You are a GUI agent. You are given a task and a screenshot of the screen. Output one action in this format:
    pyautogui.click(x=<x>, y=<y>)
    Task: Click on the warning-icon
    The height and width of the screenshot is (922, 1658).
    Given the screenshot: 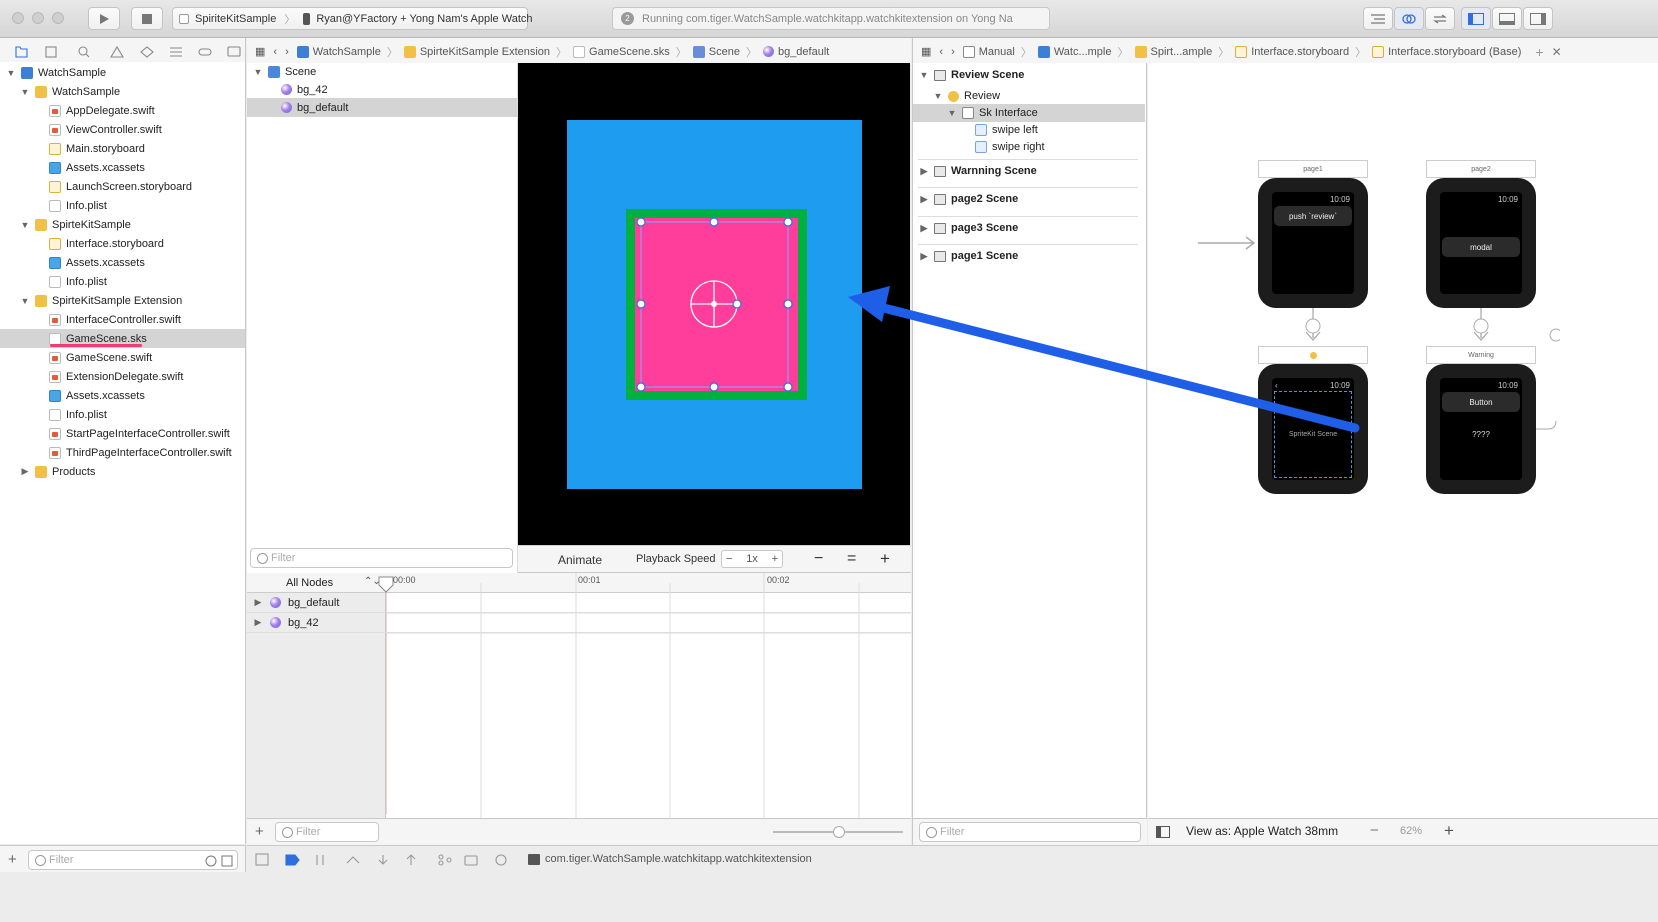 What is the action you would take?
    pyautogui.click(x=117, y=51)
    